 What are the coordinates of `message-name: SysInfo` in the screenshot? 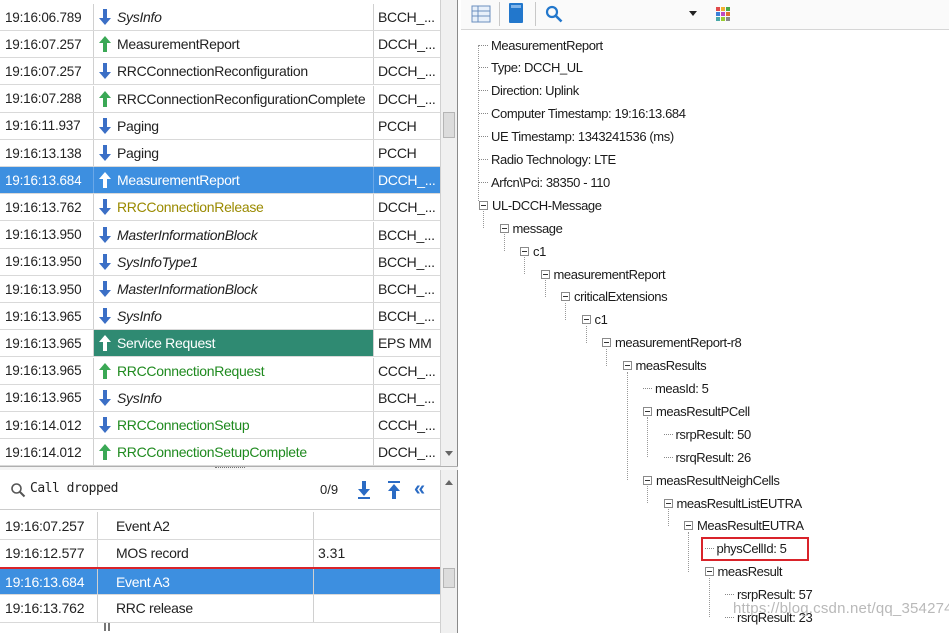 It's located at (139, 17).